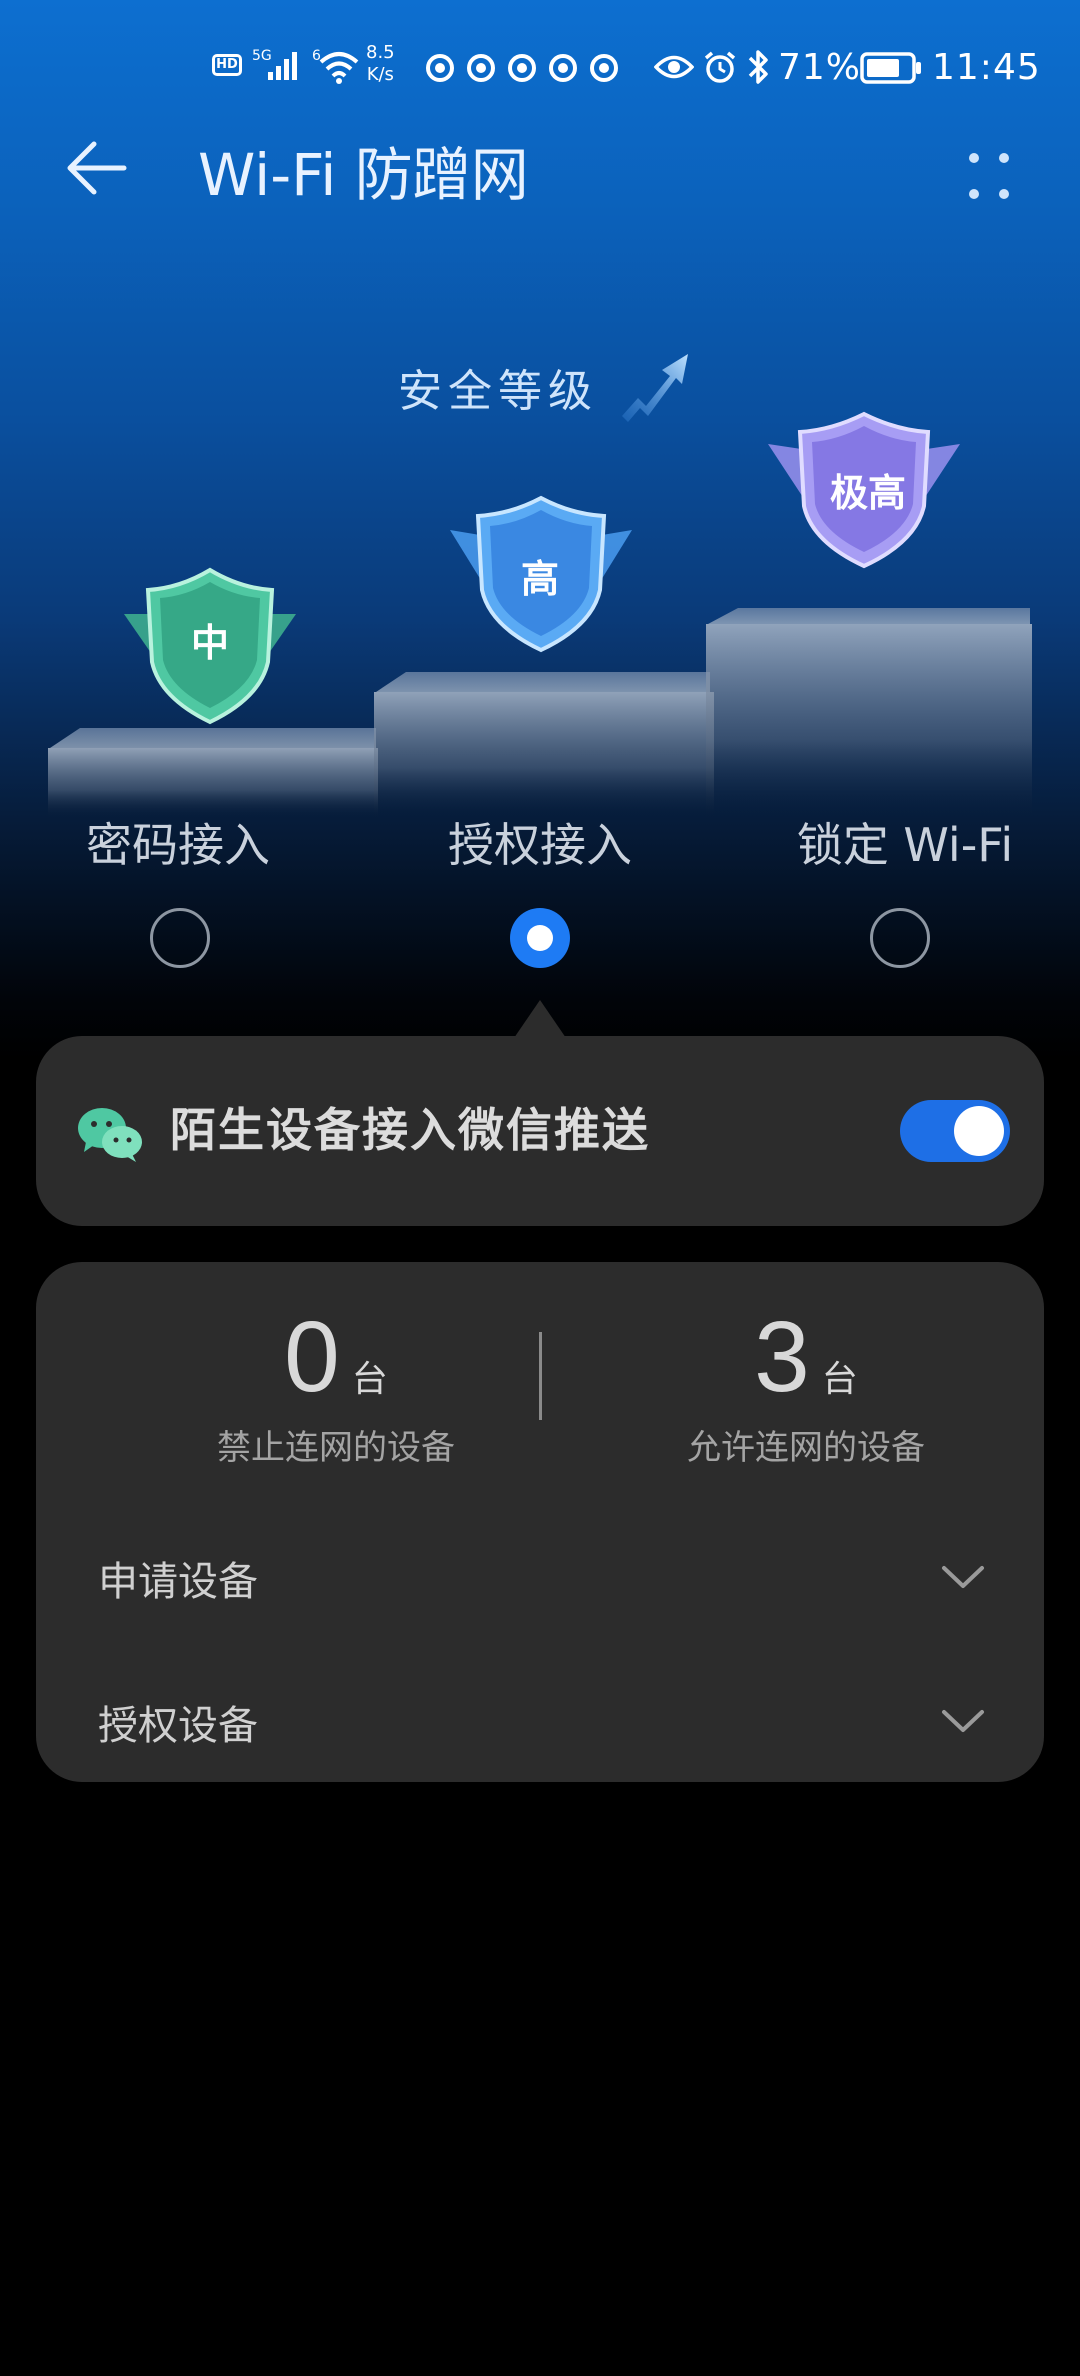 Image resolution: width=1080 pixels, height=2376 pixels. I want to click on app-bar: Wi-Fi 防蹭网, so click(540, 175).